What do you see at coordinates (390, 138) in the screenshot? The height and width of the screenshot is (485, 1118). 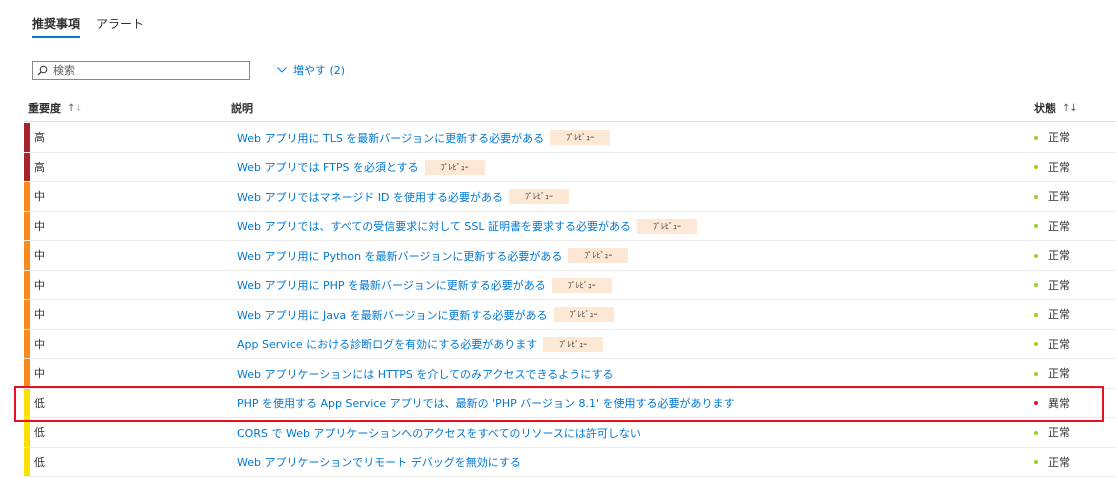 I see `recommendation-link: Web アプリ用に TLS を最新バージョンに更新する必要がある` at bounding box center [390, 138].